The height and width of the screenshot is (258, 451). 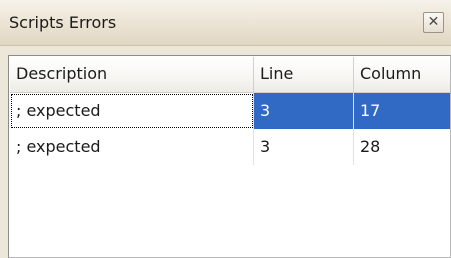 I want to click on close-button: ✕, so click(x=433, y=22).